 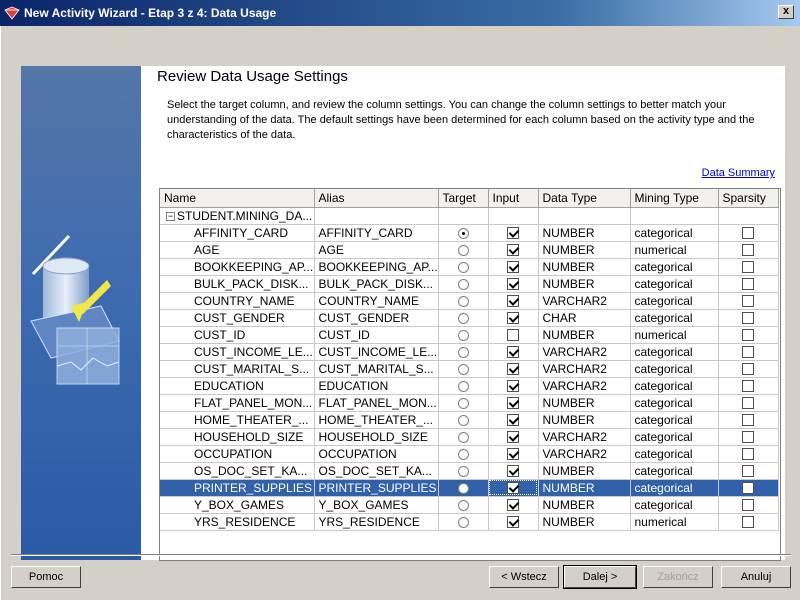 I want to click on column-header-mining-type: Mining Type, so click(x=674, y=198).